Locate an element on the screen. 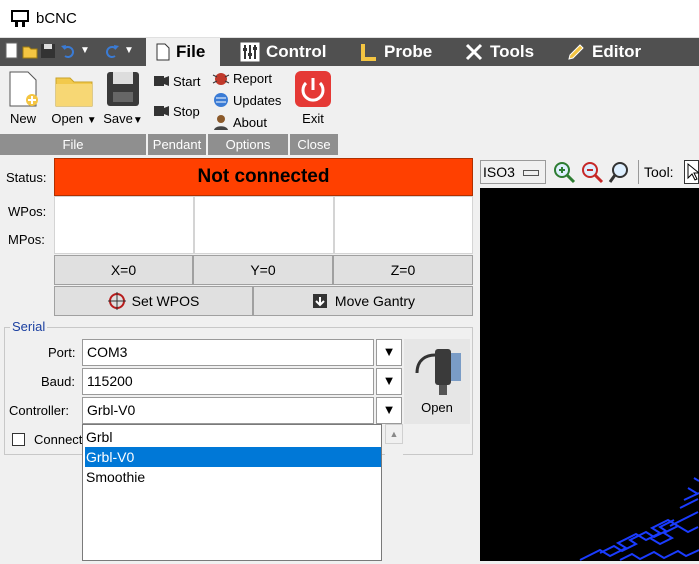  quick-save-icon is located at coordinates (48, 51).